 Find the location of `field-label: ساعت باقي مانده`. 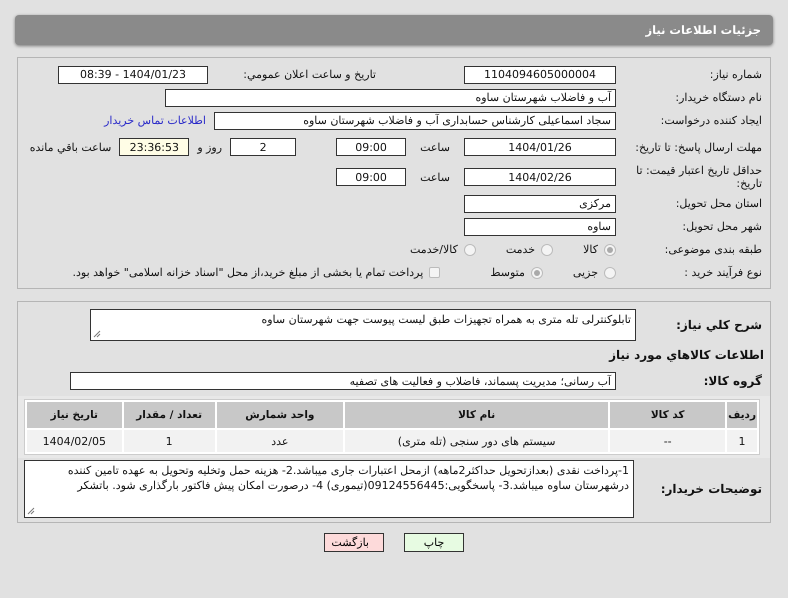

field-label: ساعت باقي مانده is located at coordinates (71, 147).